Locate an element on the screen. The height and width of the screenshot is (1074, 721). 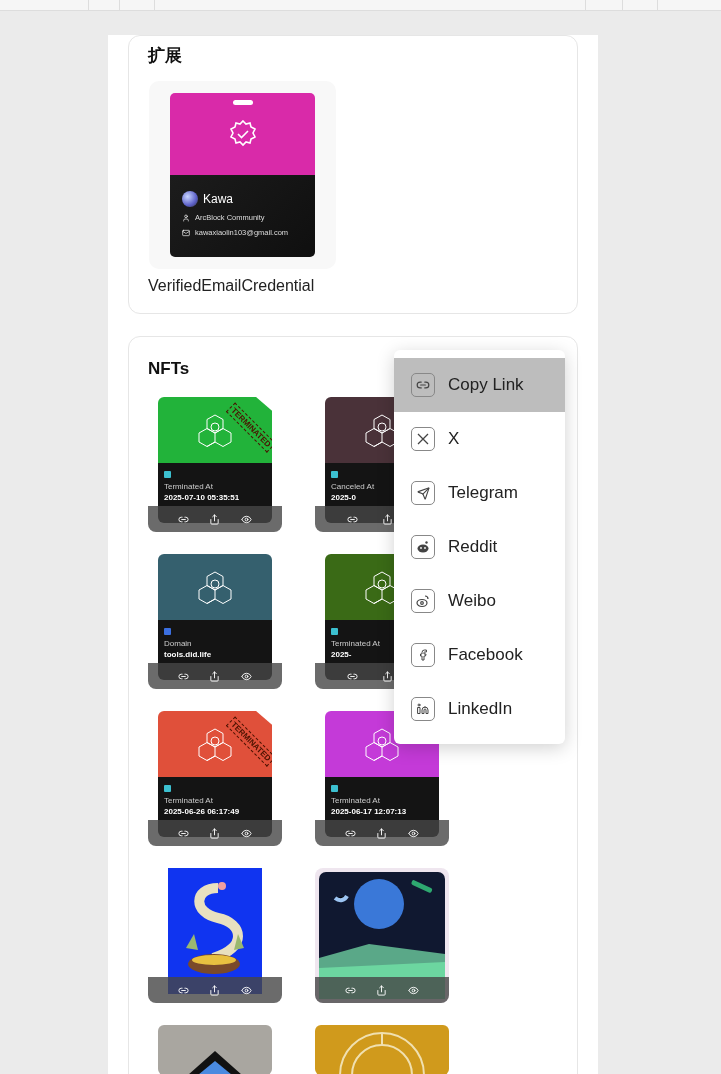
credential-name: VerifiedEmailCredential is located at coordinates (232, 286).